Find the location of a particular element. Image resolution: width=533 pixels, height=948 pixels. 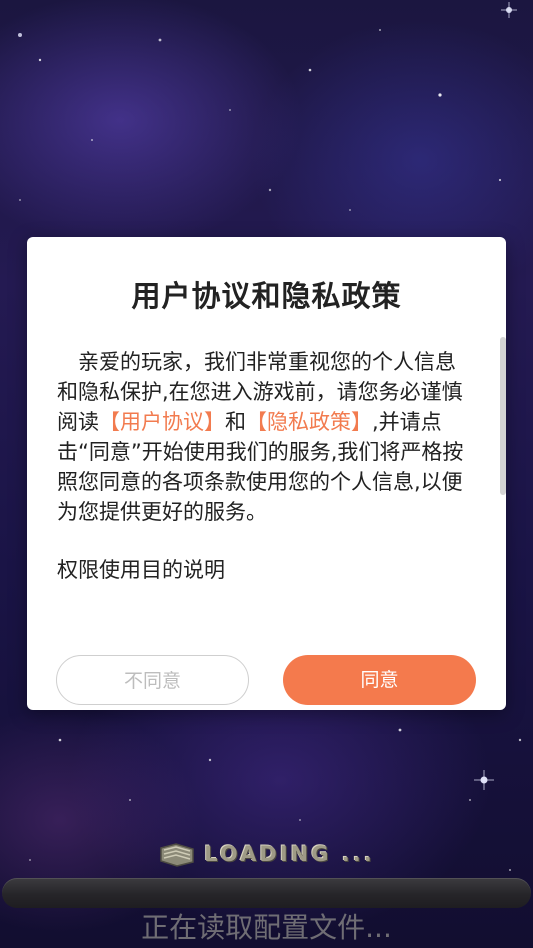

agree-button: 同意 is located at coordinates (379, 680).